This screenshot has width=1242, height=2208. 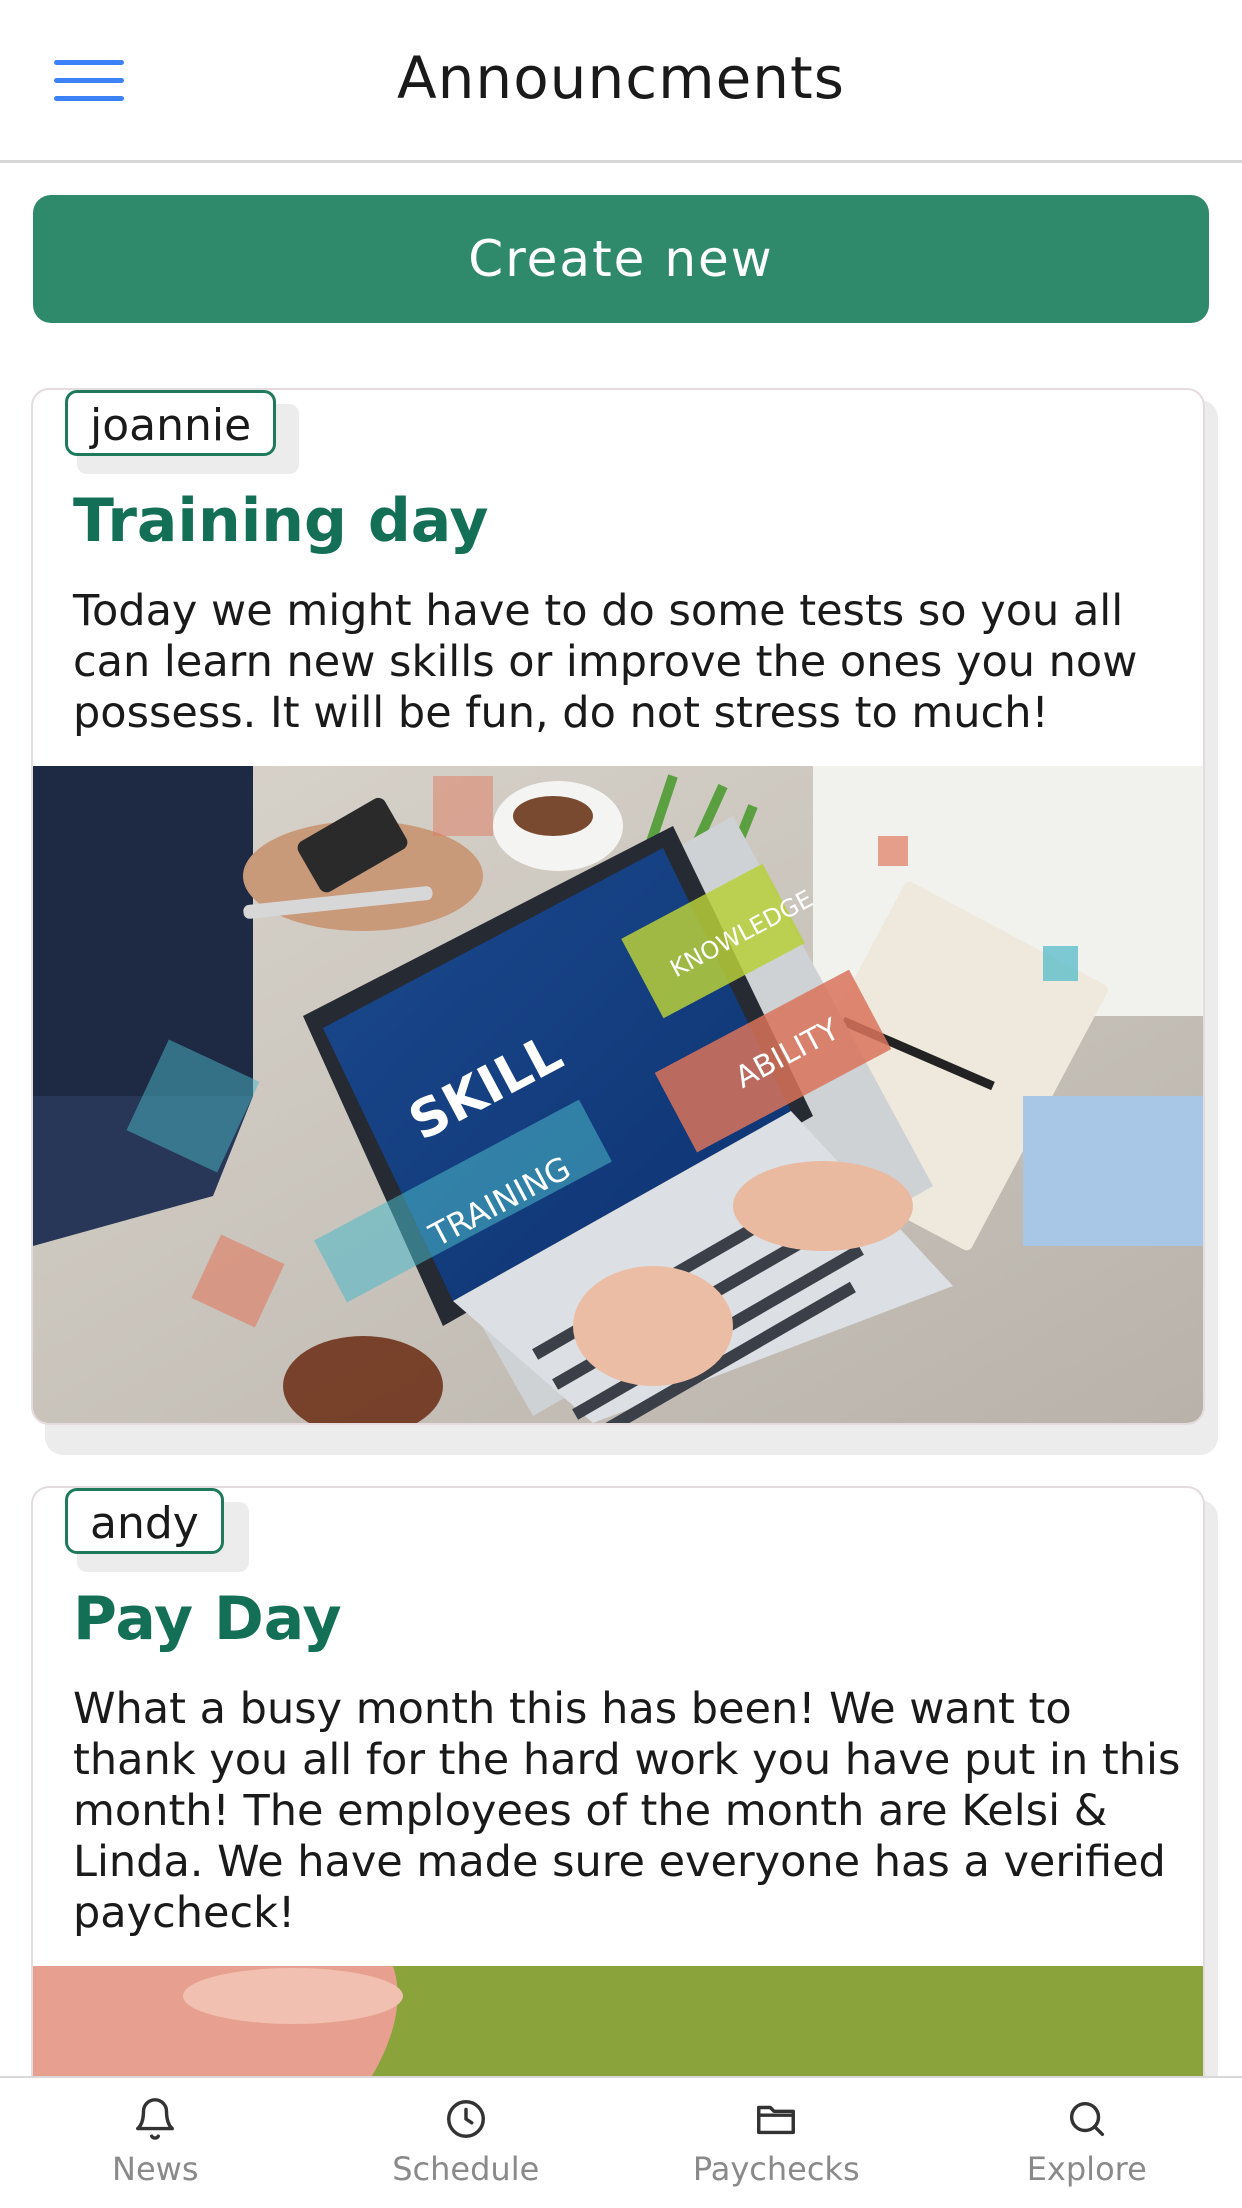 What do you see at coordinates (171, 423) in the screenshot?
I see `author-chip: joannie` at bounding box center [171, 423].